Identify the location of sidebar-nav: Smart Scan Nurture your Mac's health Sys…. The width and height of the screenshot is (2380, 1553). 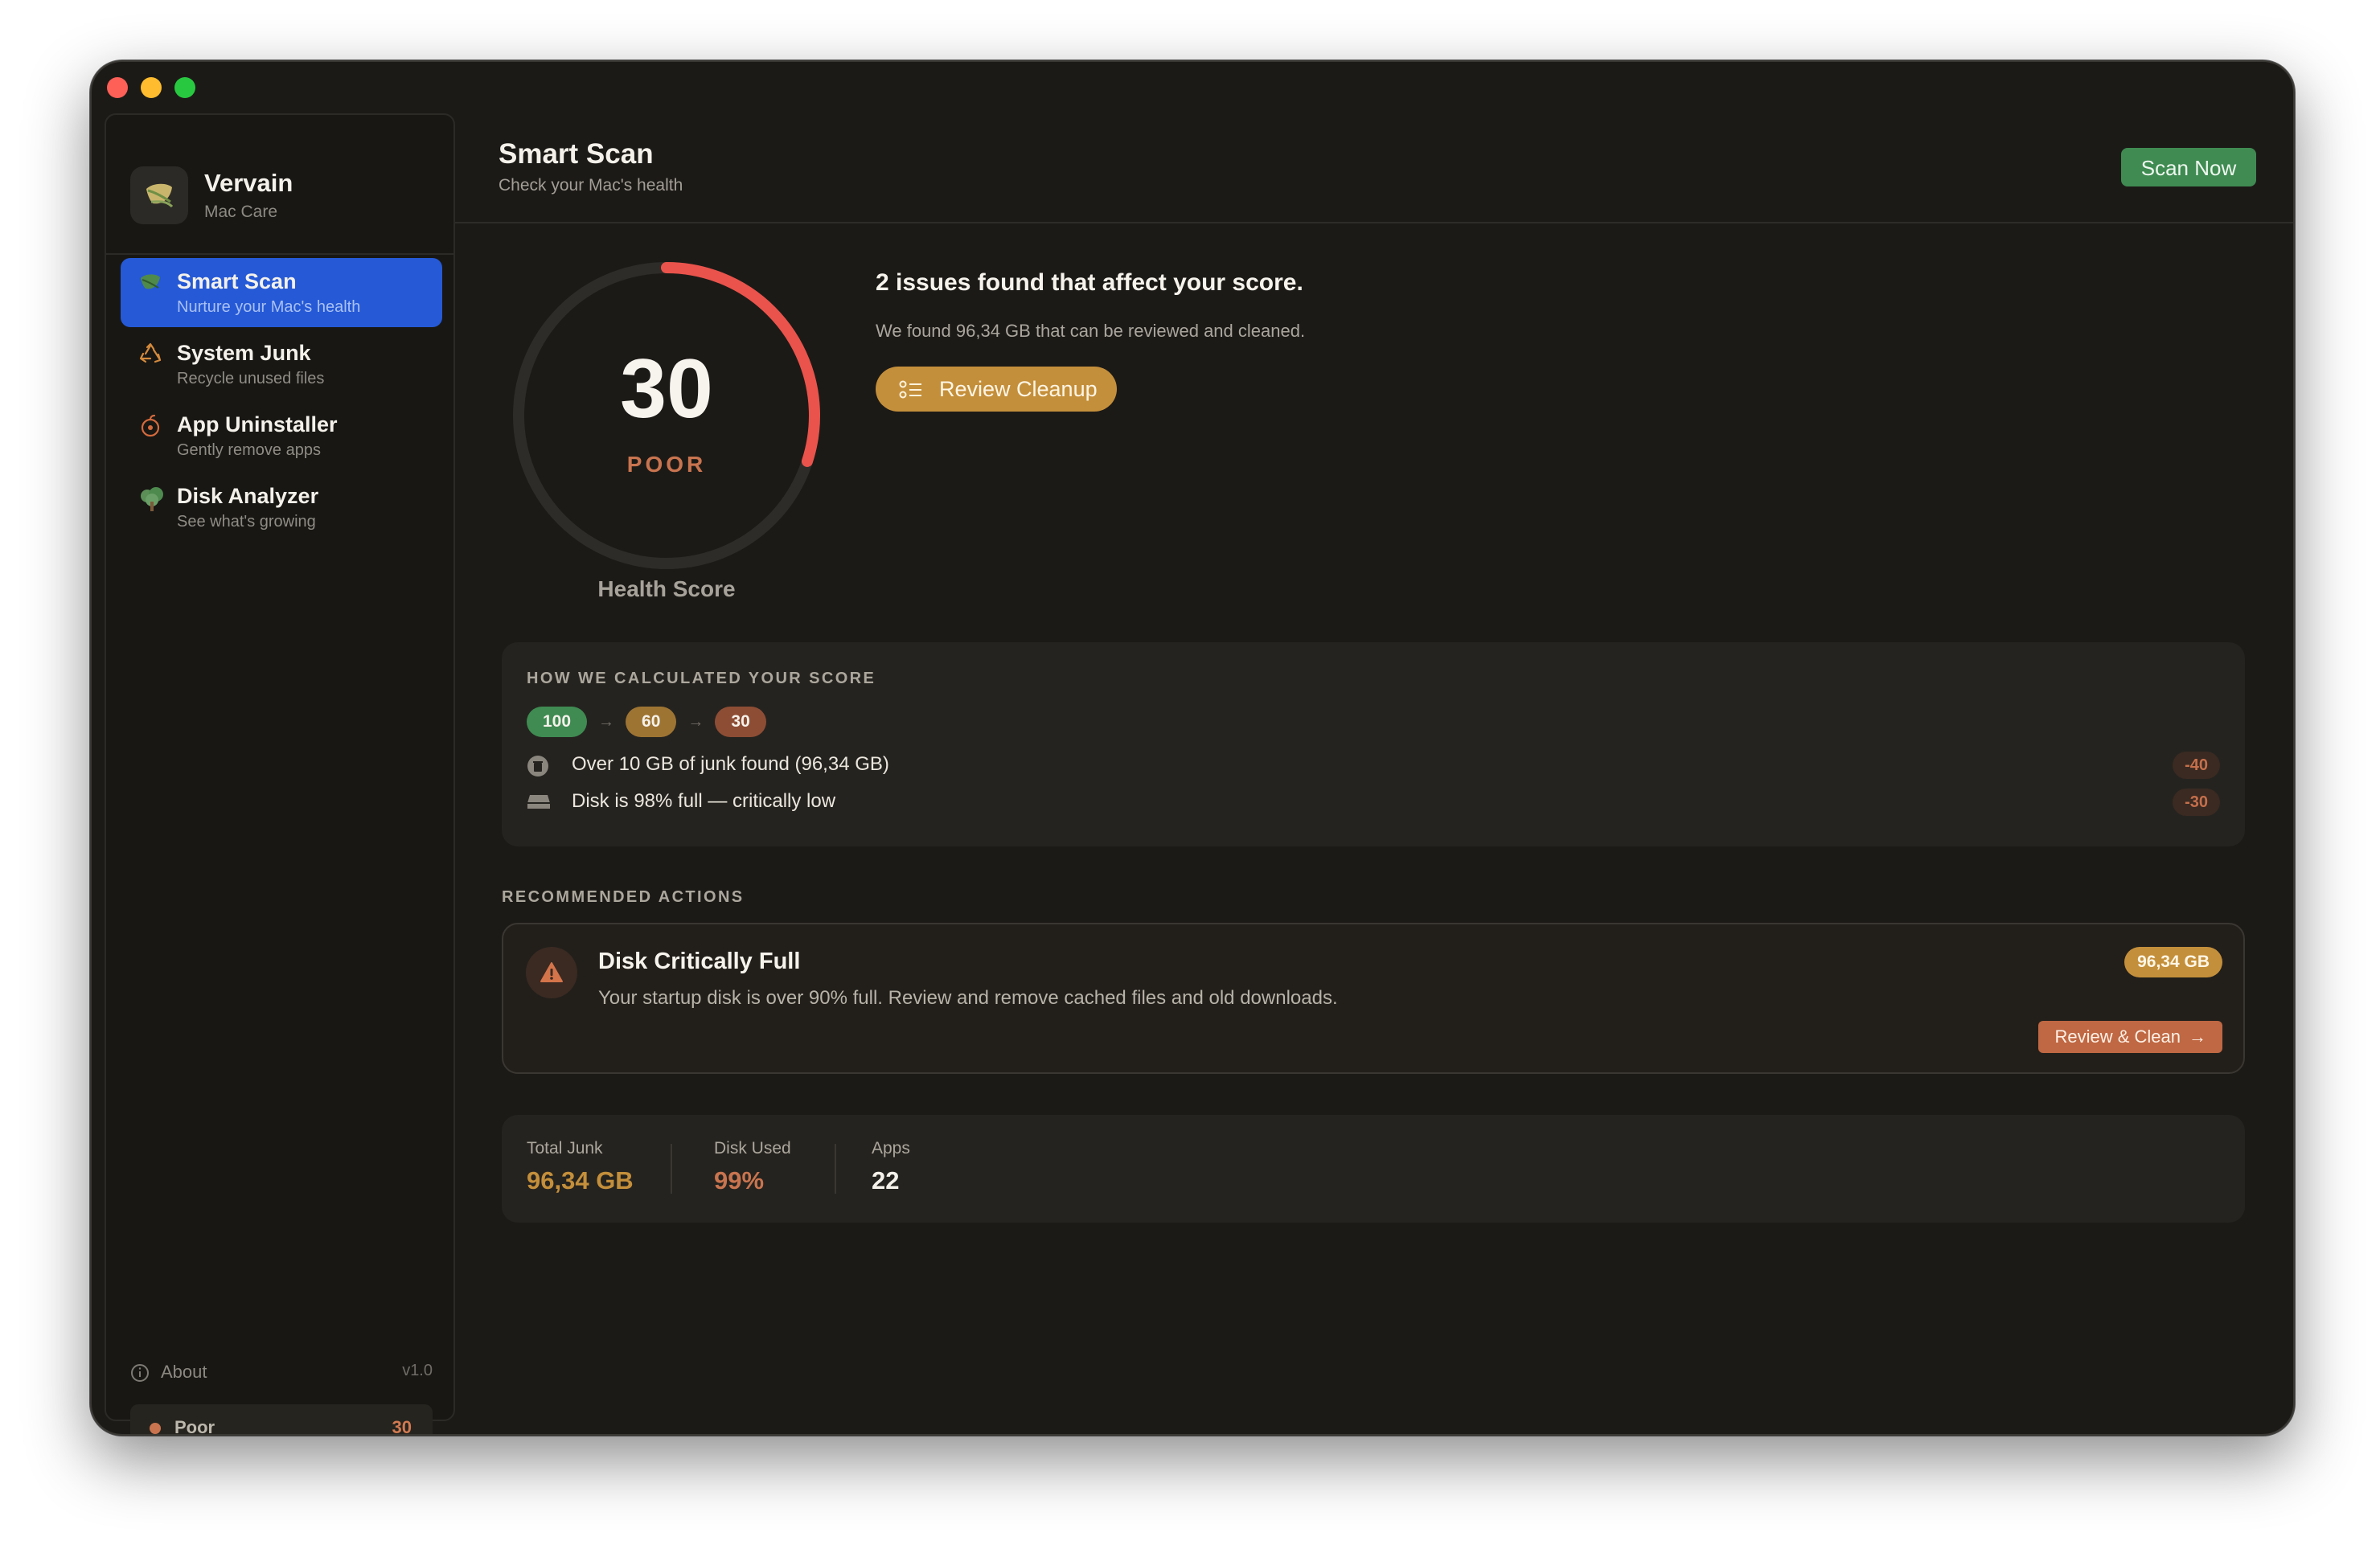
(281, 401).